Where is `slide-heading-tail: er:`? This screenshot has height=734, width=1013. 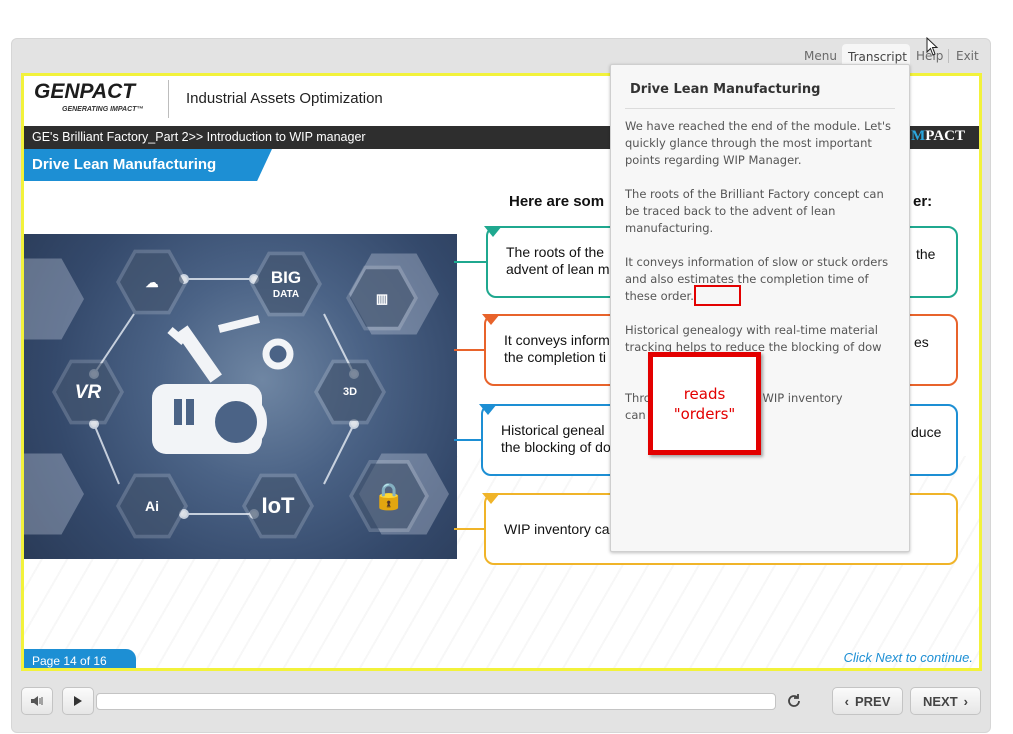 slide-heading-tail: er: is located at coordinates (923, 201).